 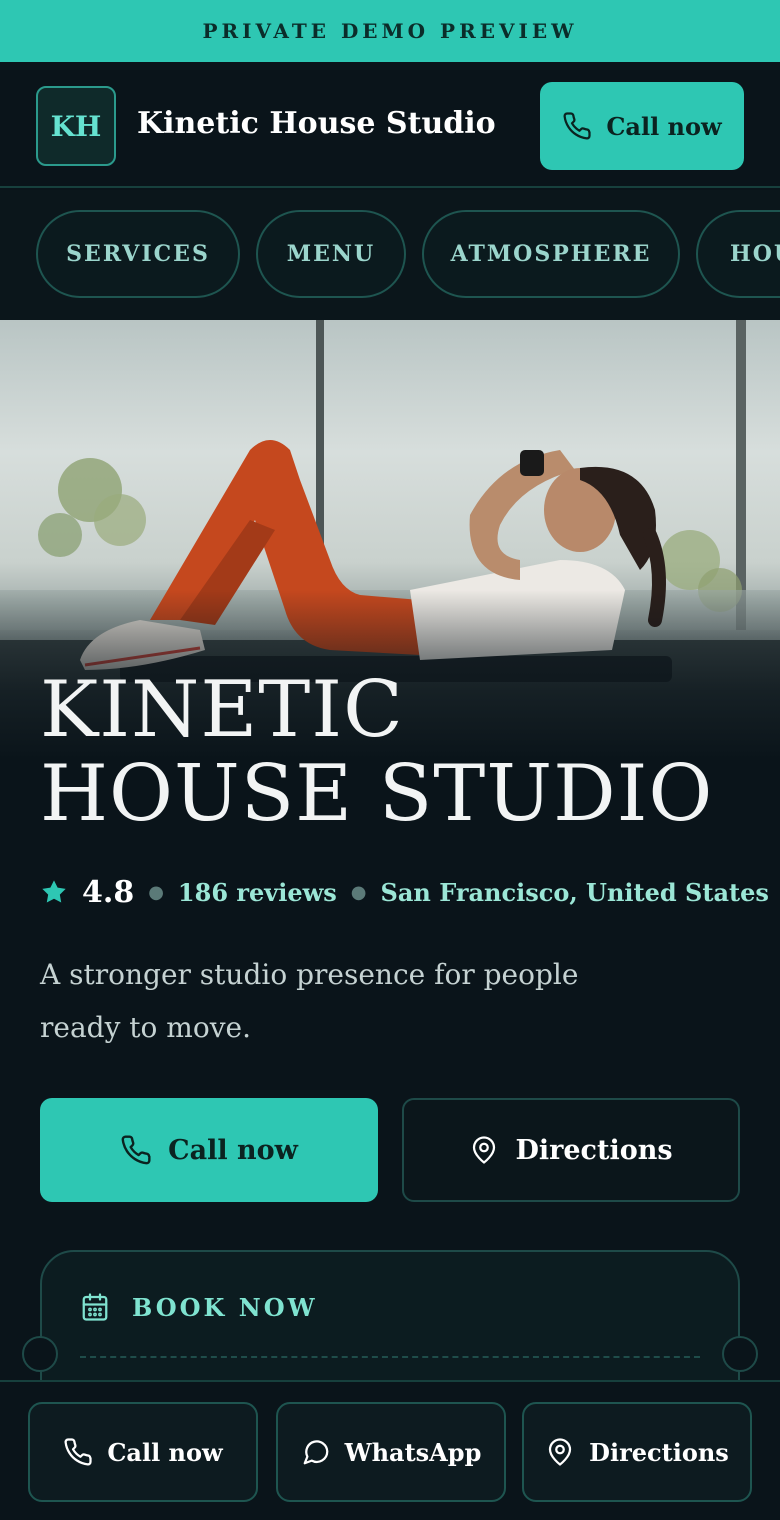 I want to click on bottom-whatsapp-button: WhatsApp, so click(x=391, y=1452).